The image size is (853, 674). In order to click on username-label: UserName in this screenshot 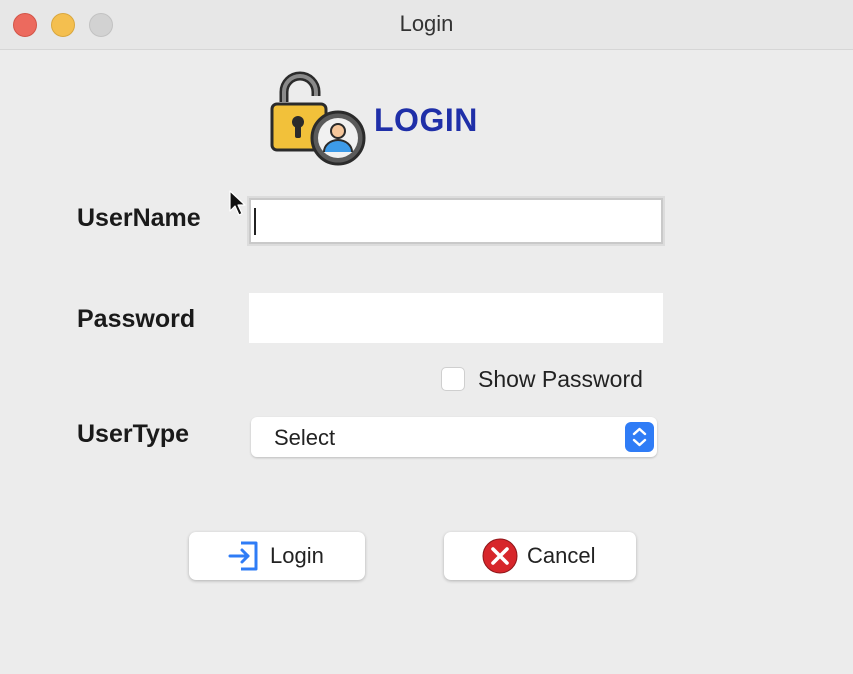, I will do `click(139, 218)`.